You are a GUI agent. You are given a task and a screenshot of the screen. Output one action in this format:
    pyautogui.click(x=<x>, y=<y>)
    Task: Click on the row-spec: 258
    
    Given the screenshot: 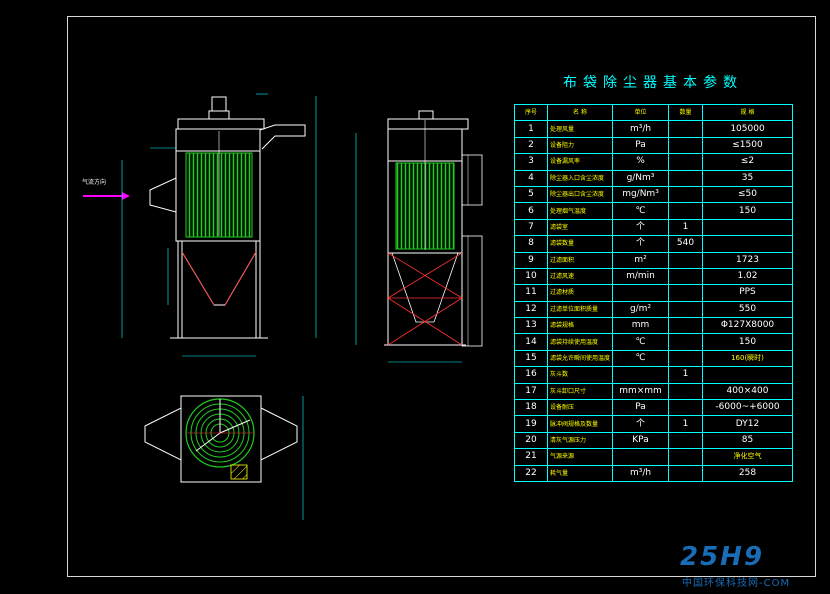 What is the action you would take?
    pyautogui.click(x=747, y=473)
    